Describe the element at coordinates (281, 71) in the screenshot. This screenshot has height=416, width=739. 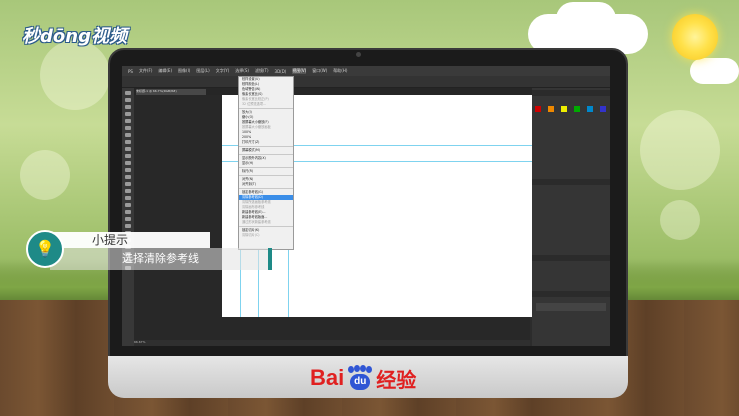
I see `menu-8: 3D(D)` at that location.